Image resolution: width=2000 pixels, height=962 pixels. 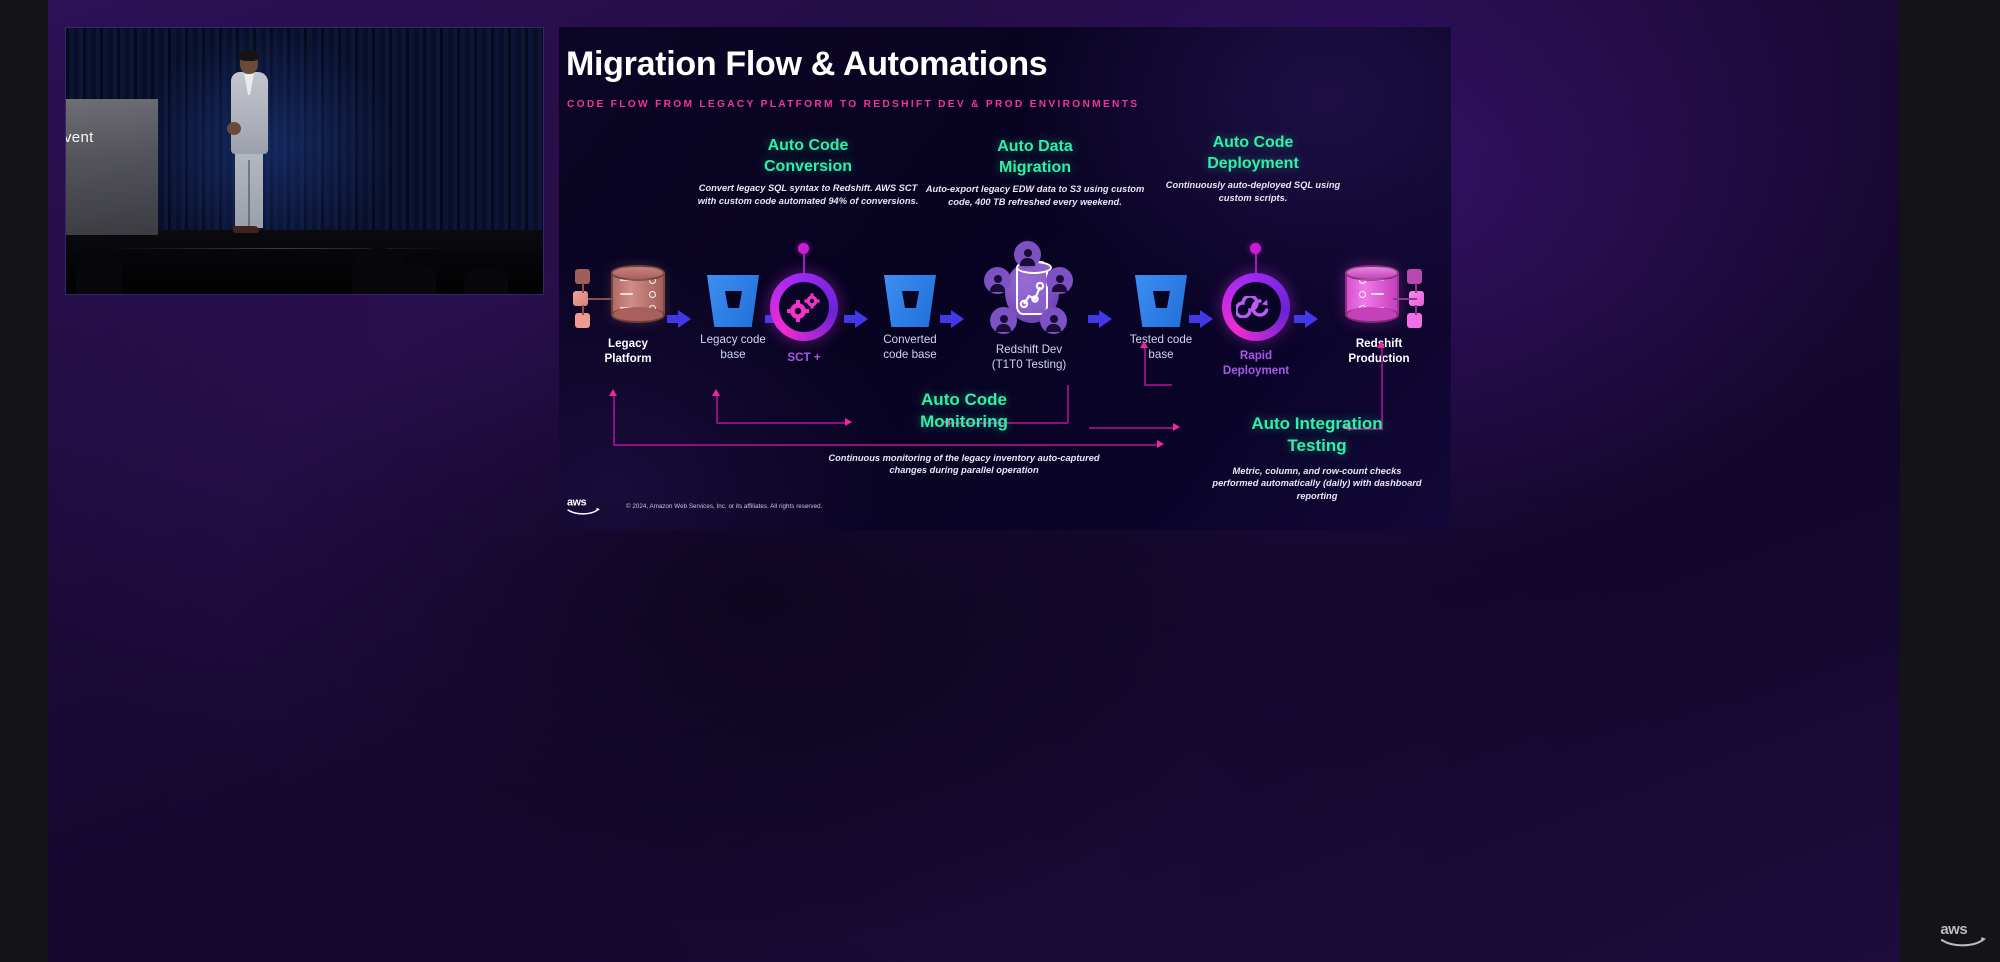 I want to click on speaker-video-panel: vent, so click(x=304, y=161).